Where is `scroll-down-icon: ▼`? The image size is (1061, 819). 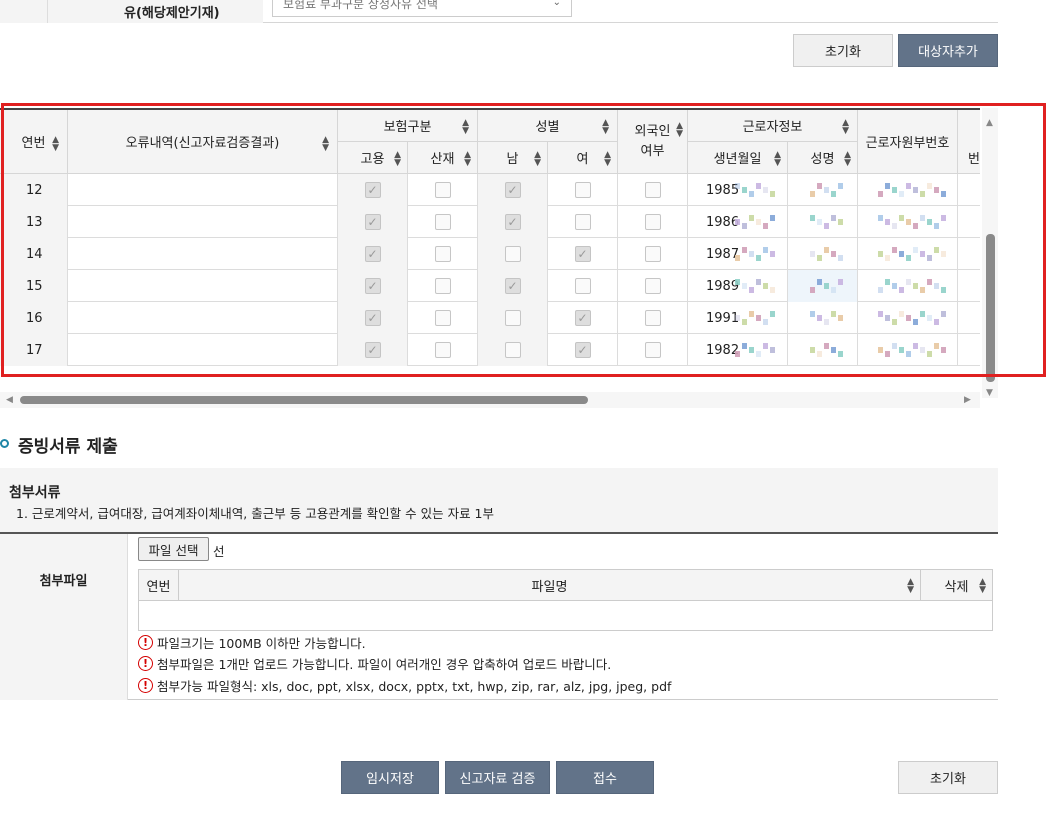 scroll-down-icon: ▼ is located at coordinates (989, 393).